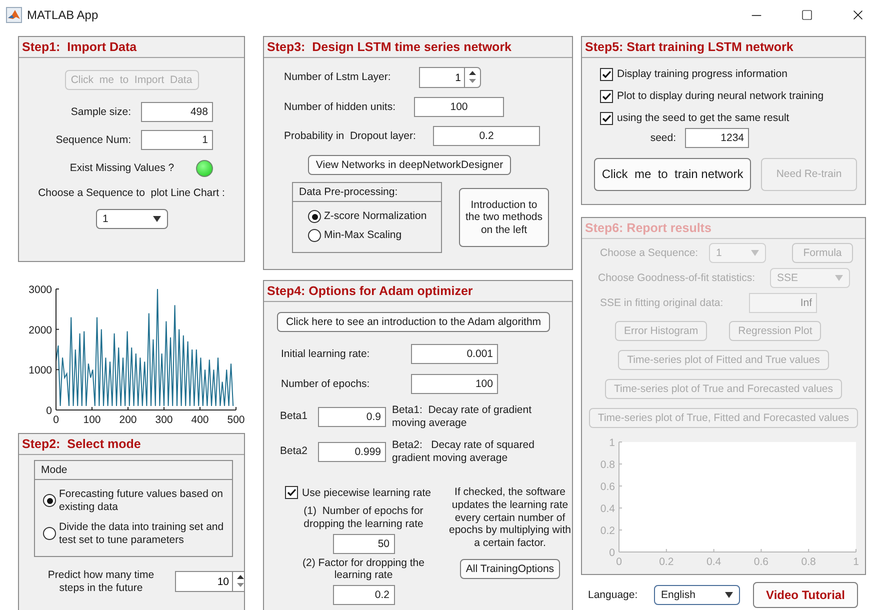  What do you see at coordinates (352, 452) in the screenshot?
I see `input-field: 0.999` at bounding box center [352, 452].